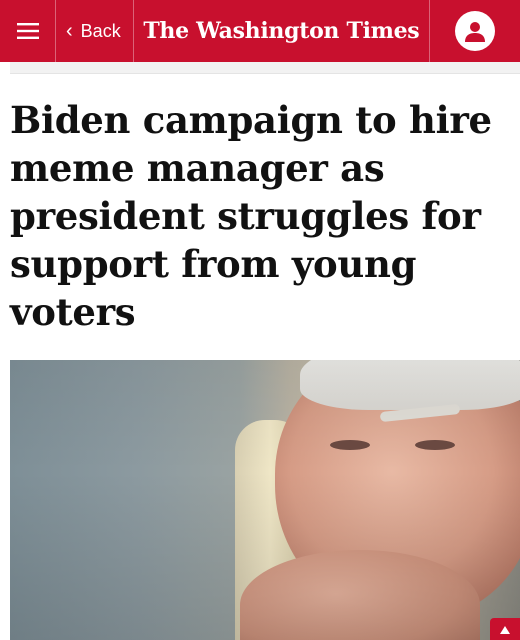  What do you see at coordinates (505, 629) in the screenshot?
I see `expand-icon` at bounding box center [505, 629].